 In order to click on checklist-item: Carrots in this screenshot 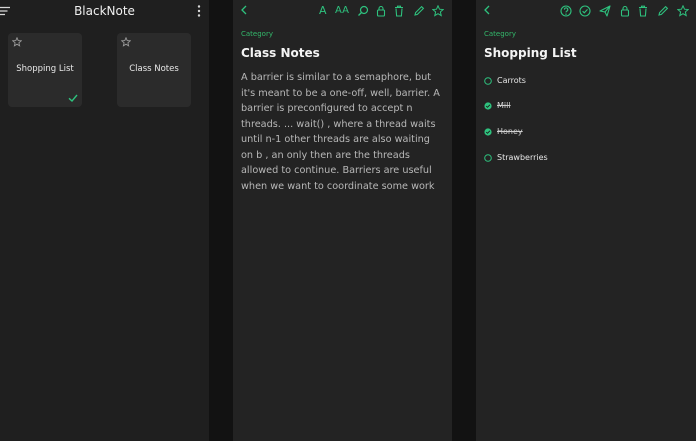, I will do `click(584, 82)`.